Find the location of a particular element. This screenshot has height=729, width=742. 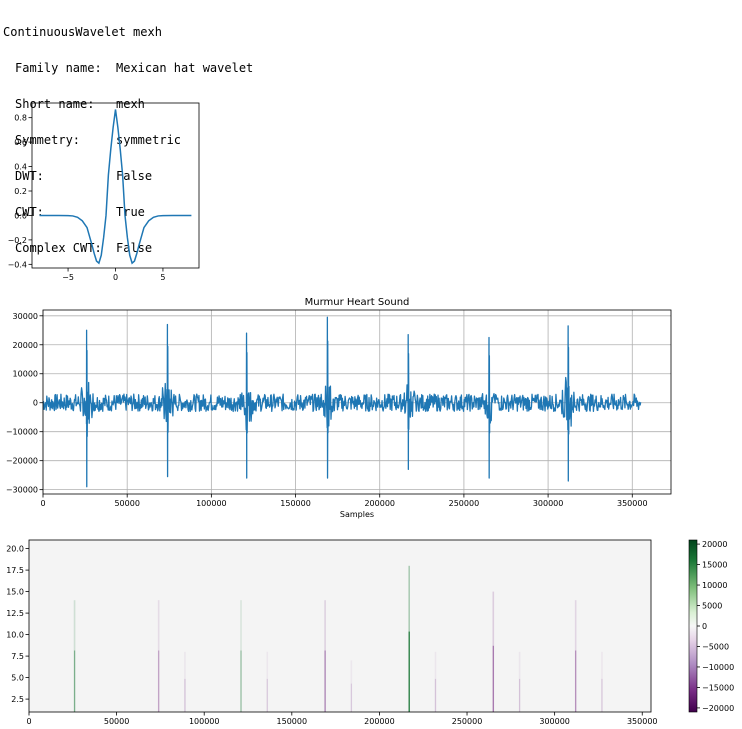

colorbar-tick-label: 20000 is located at coordinates (714, 544).